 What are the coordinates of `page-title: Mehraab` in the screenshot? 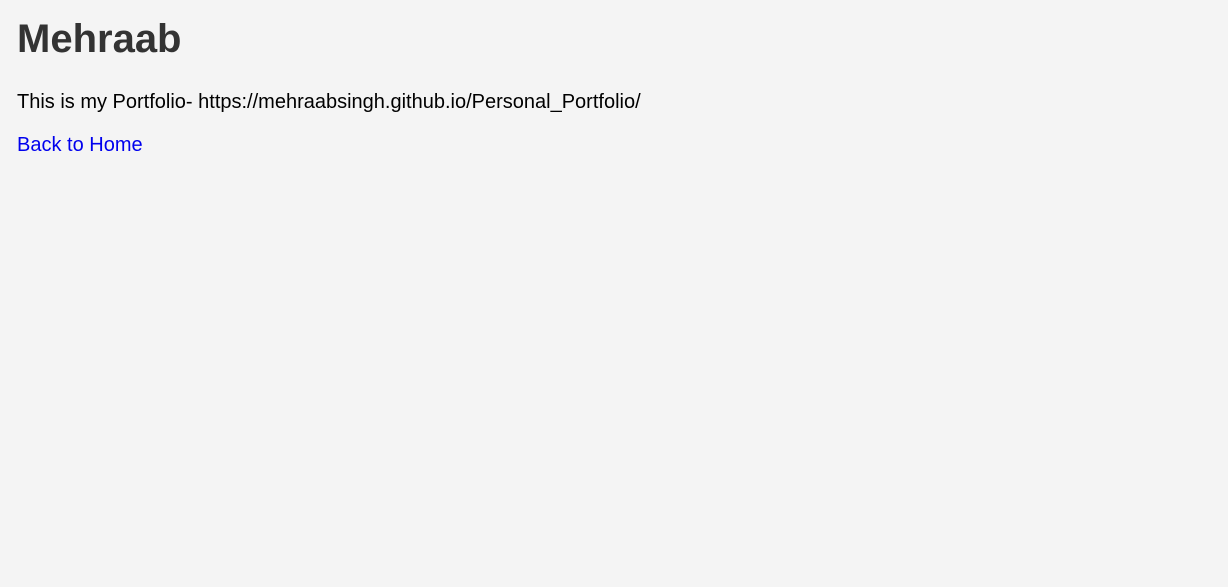 It's located at (99, 39).